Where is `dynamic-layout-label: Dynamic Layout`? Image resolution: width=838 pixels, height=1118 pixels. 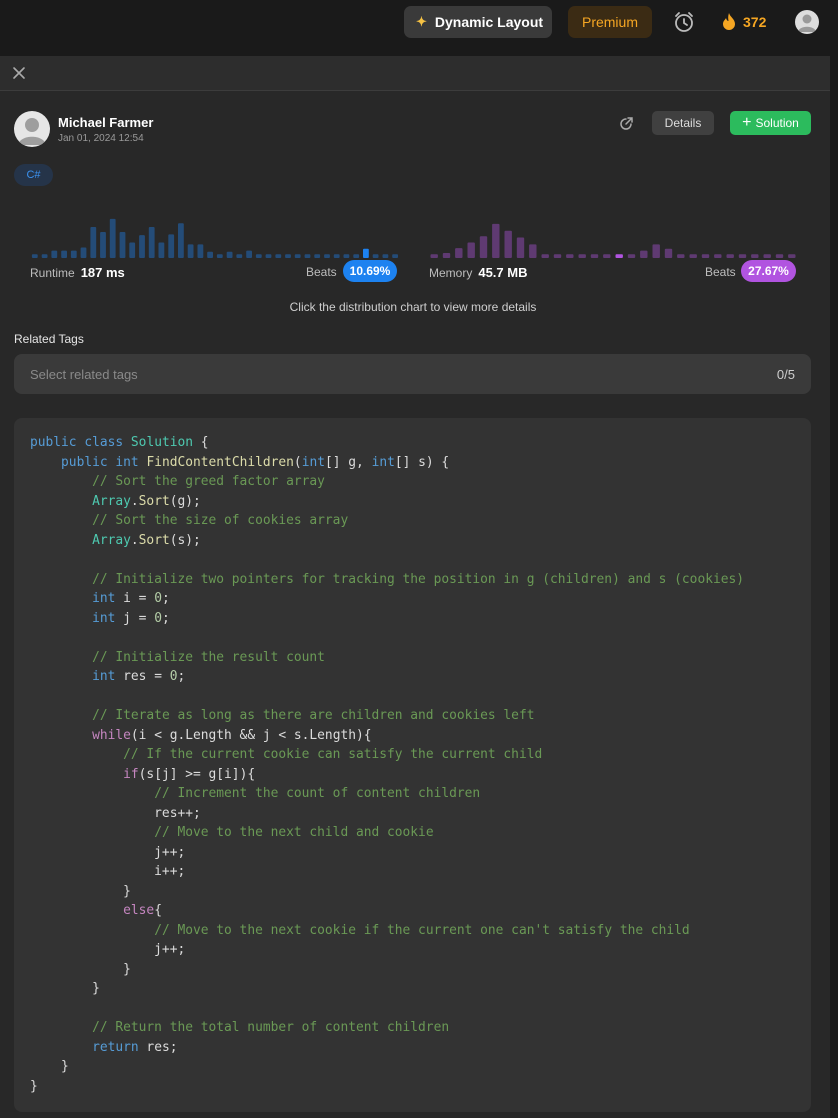 dynamic-layout-label: Dynamic Layout is located at coordinates (489, 22).